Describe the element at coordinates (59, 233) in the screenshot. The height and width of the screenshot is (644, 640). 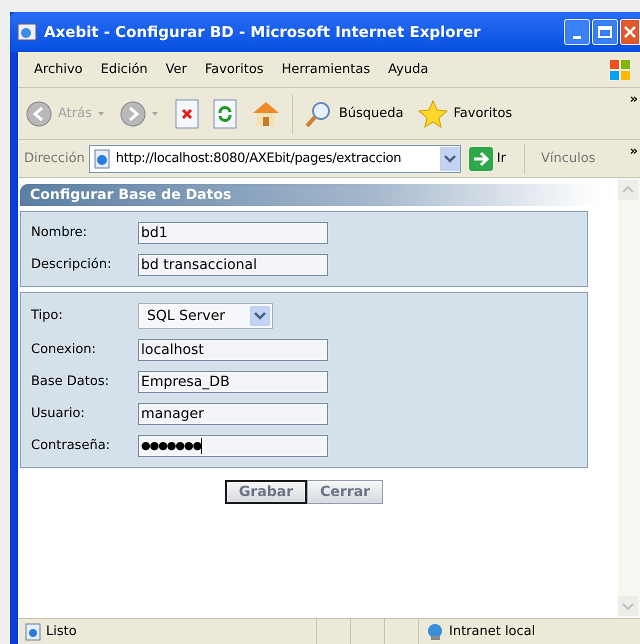
I see `field-label: Nombre:` at that location.